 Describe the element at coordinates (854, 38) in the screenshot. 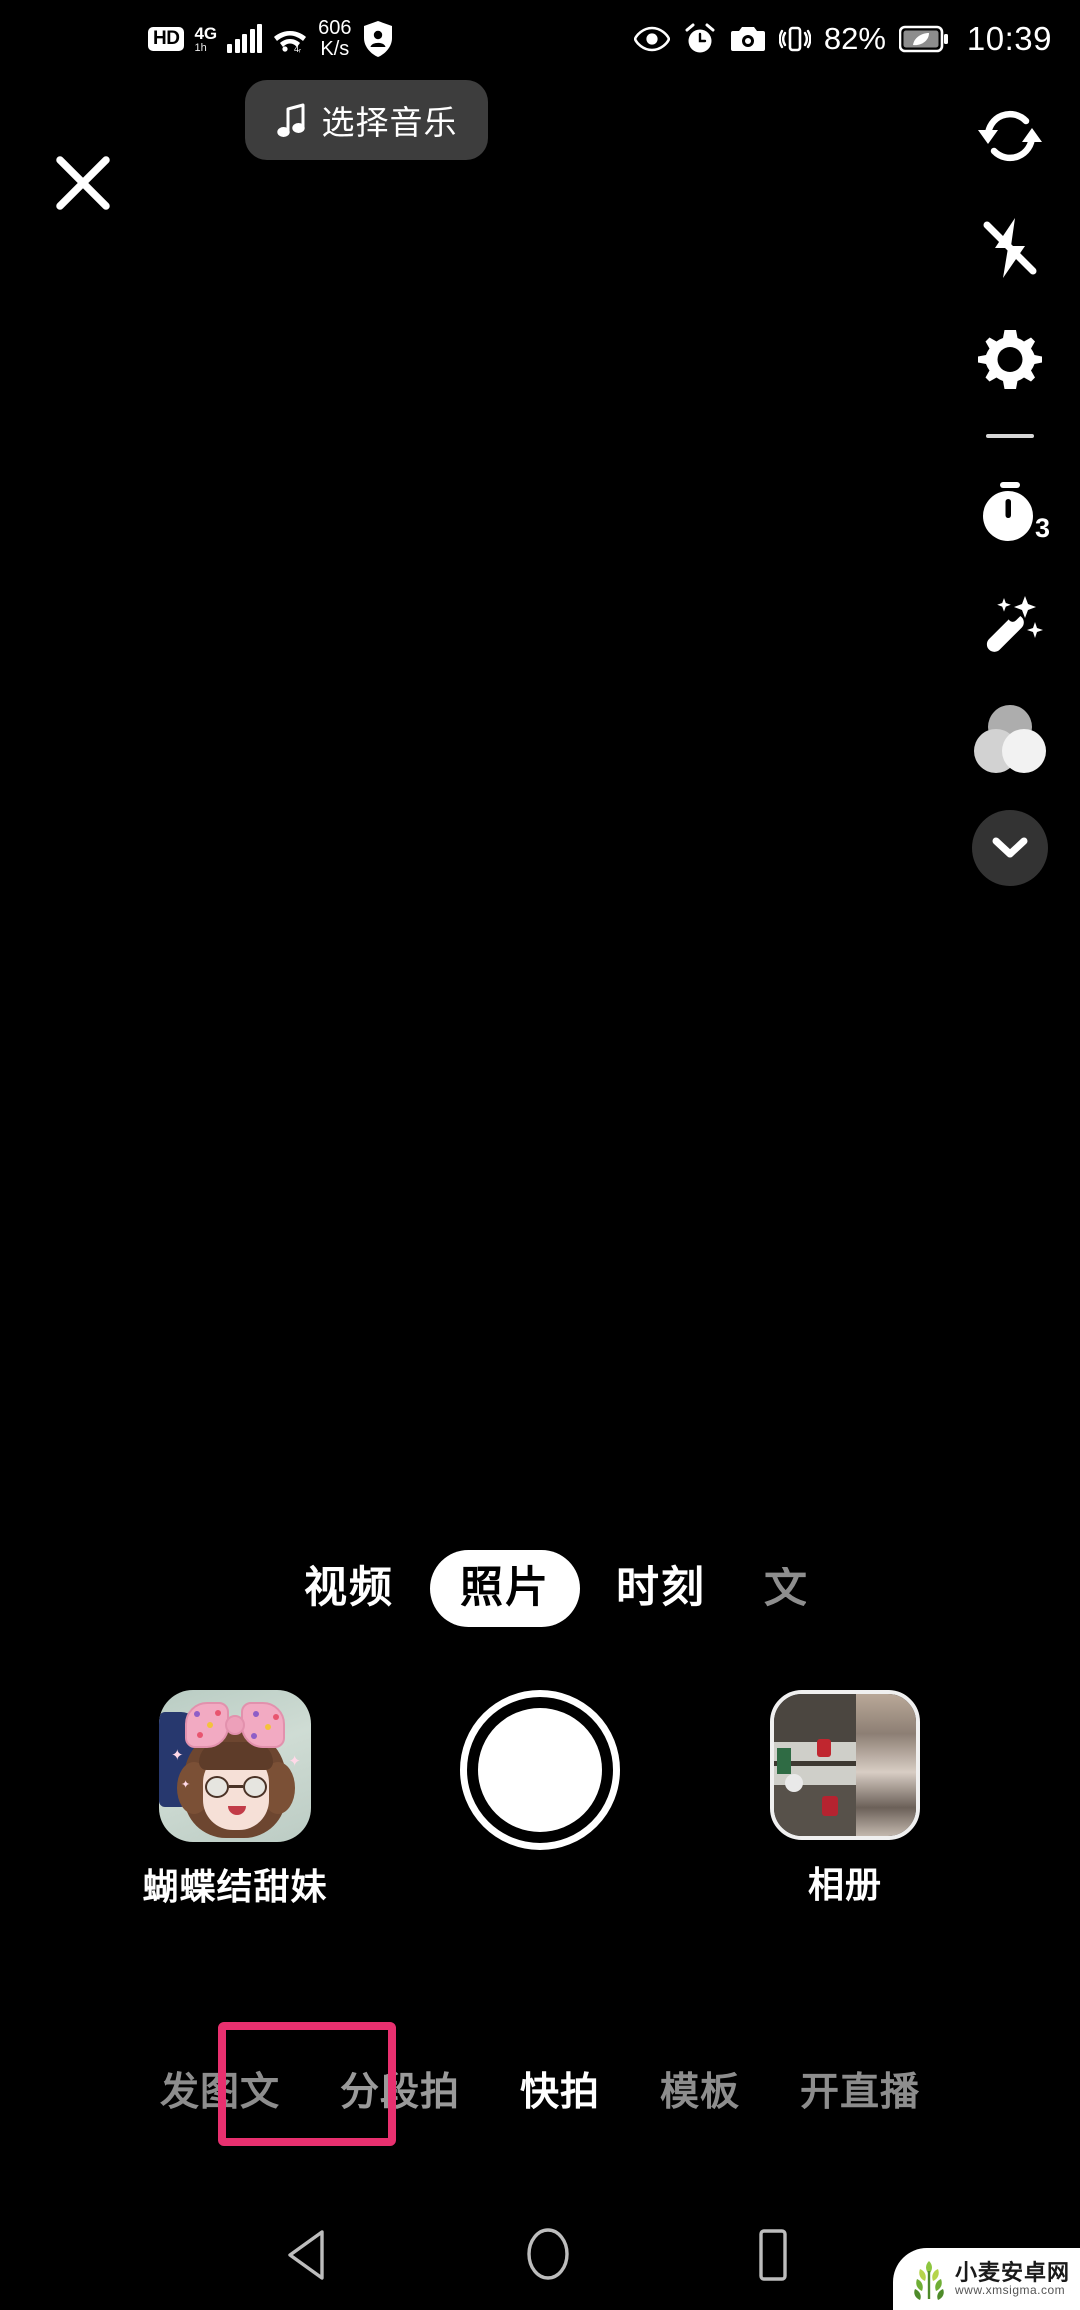

I see `battery-percent: 82%` at that location.